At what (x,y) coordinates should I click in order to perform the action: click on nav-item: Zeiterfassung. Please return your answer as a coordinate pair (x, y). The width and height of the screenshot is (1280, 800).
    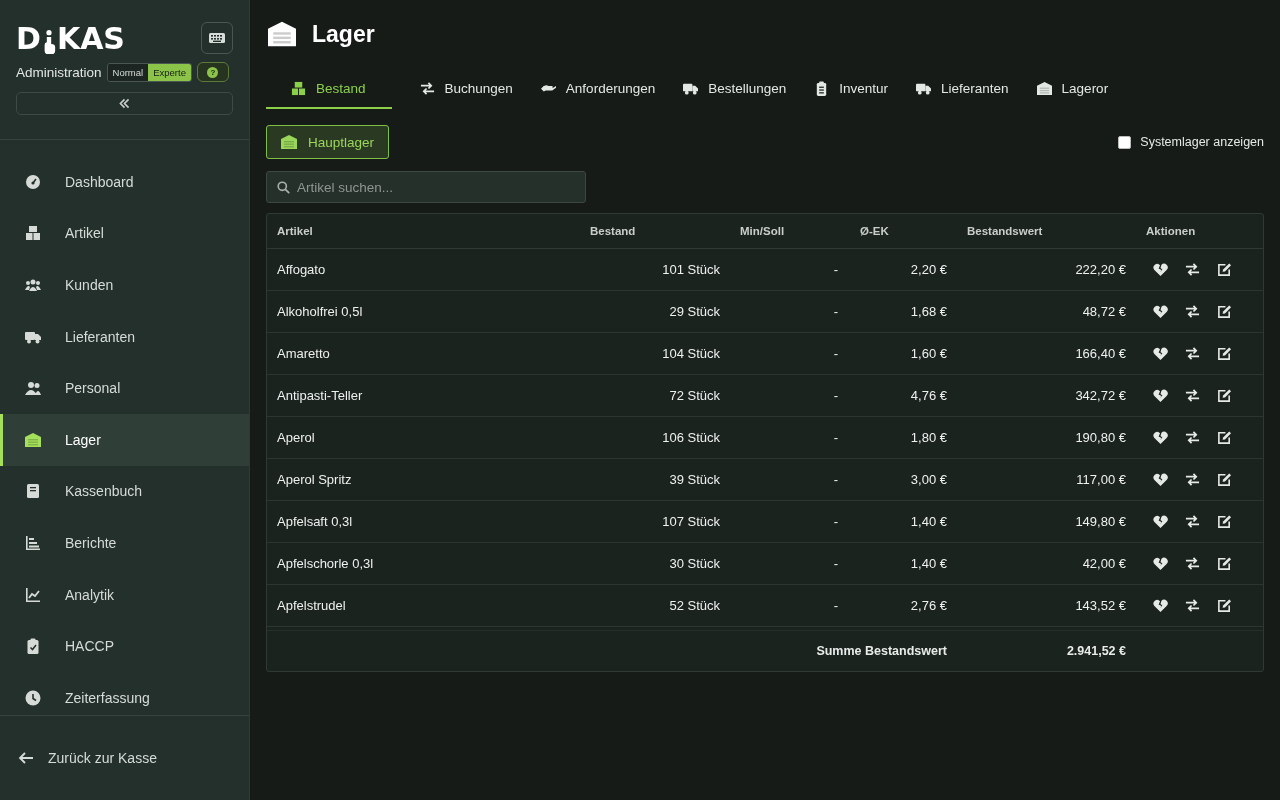
    Looking at the image, I should click on (124, 693).